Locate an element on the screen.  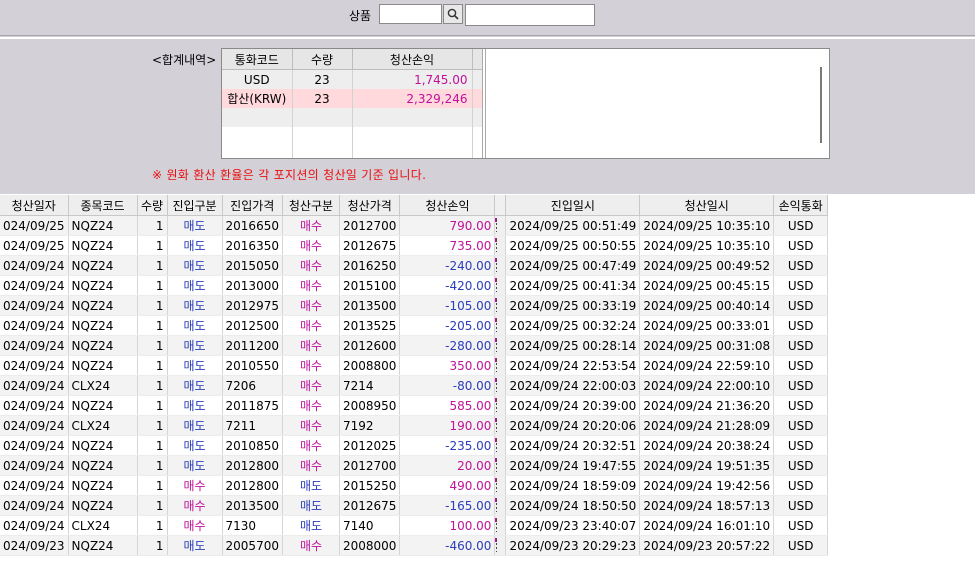
col-header-entry-side: 진입구분 is located at coordinates (195, 205).